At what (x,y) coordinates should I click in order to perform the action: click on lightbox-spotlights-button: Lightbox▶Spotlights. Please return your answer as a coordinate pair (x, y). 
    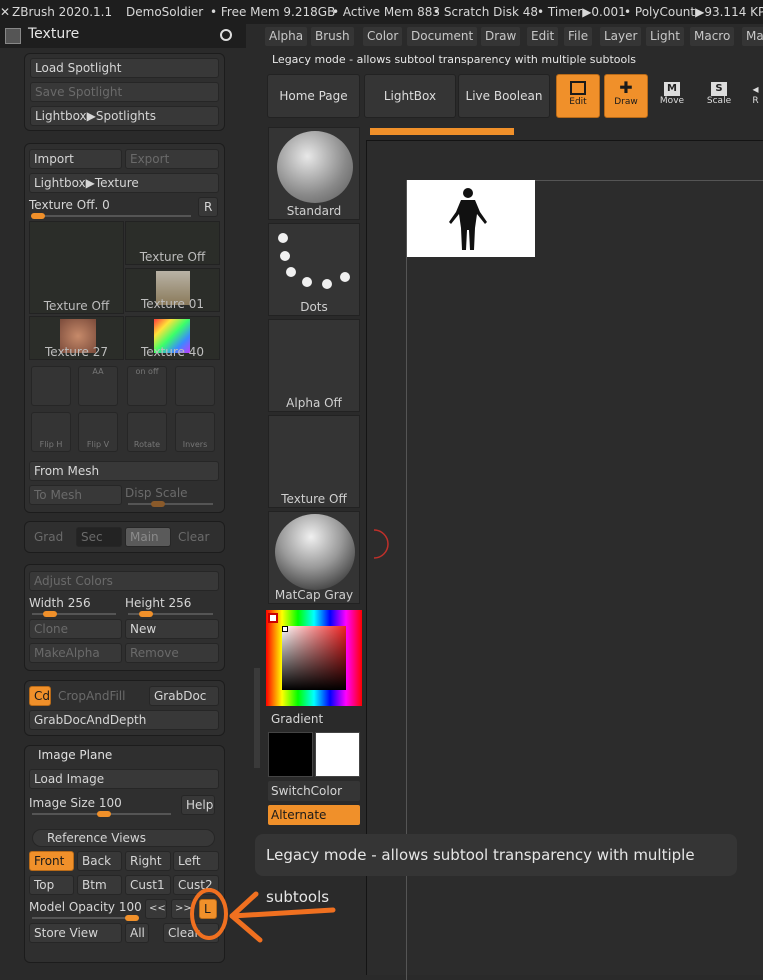
    Looking at the image, I should click on (124, 116).